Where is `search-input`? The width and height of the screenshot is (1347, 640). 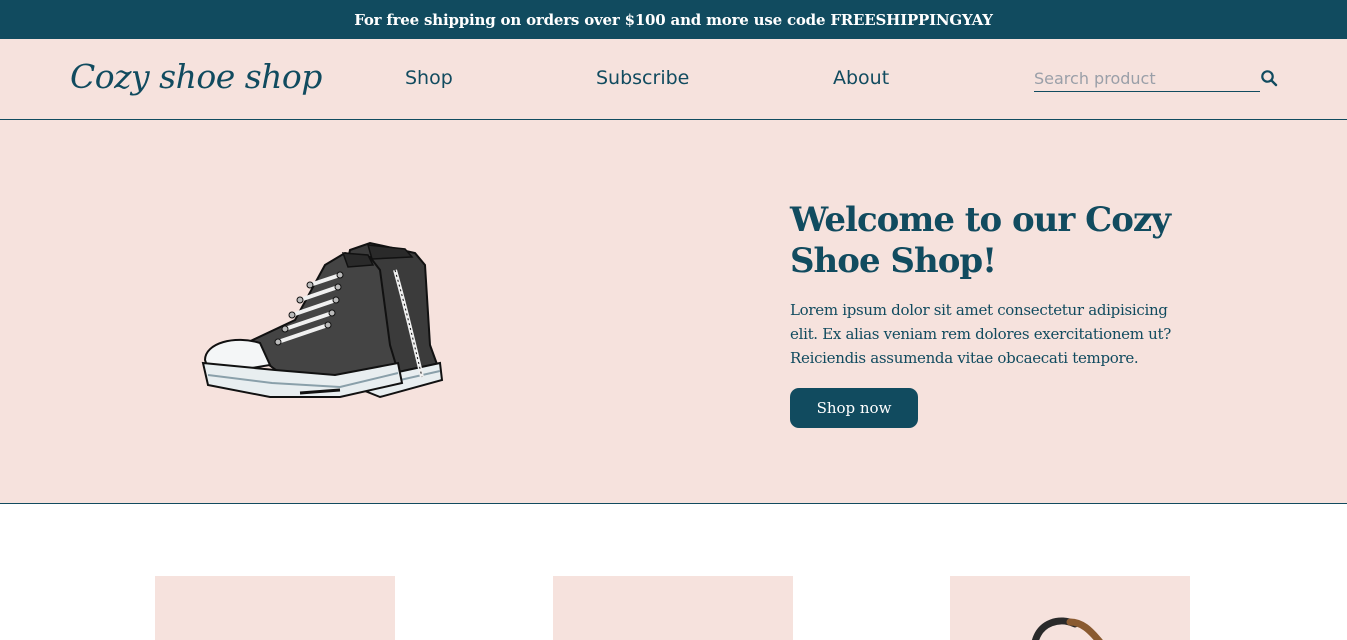
search-input is located at coordinates (1147, 79).